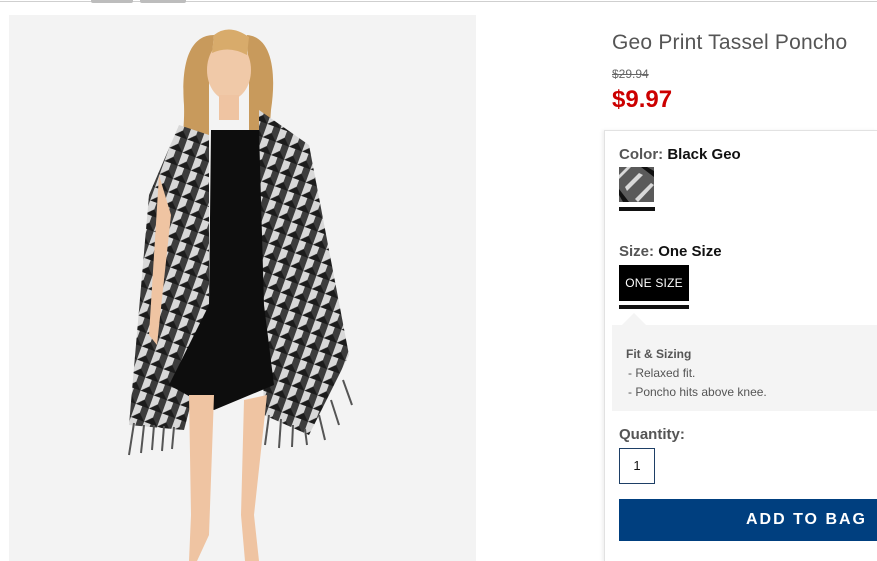 This screenshot has height=561, width=877. Describe the element at coordinates (637, 251) in the screenshot. I see `size-label: Size:` at that location.